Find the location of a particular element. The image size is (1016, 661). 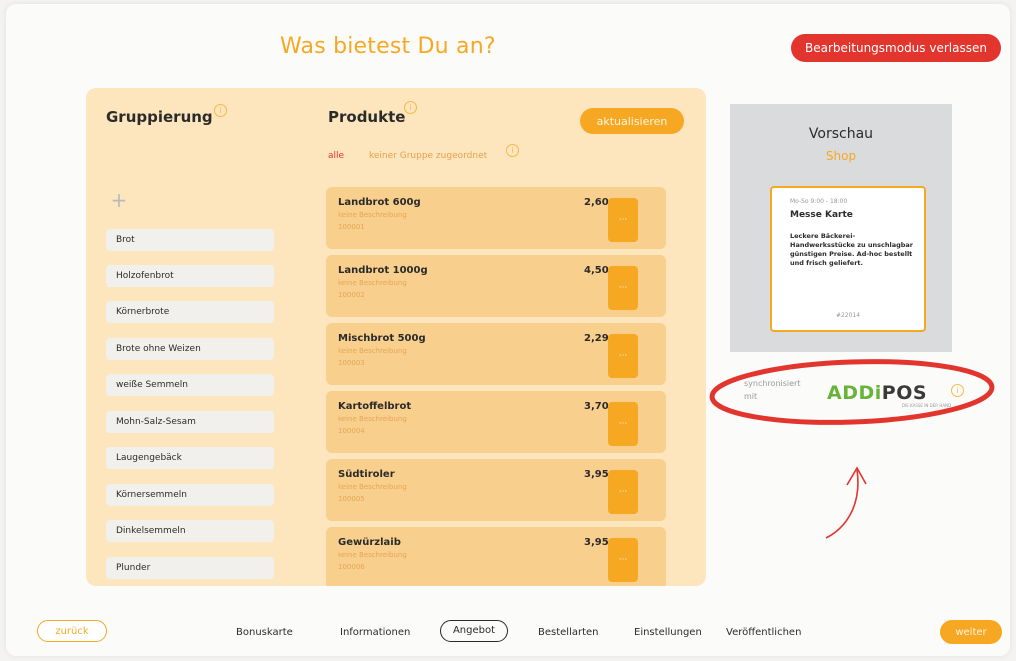

back-button: zurück is located at coordinates (72, 631).